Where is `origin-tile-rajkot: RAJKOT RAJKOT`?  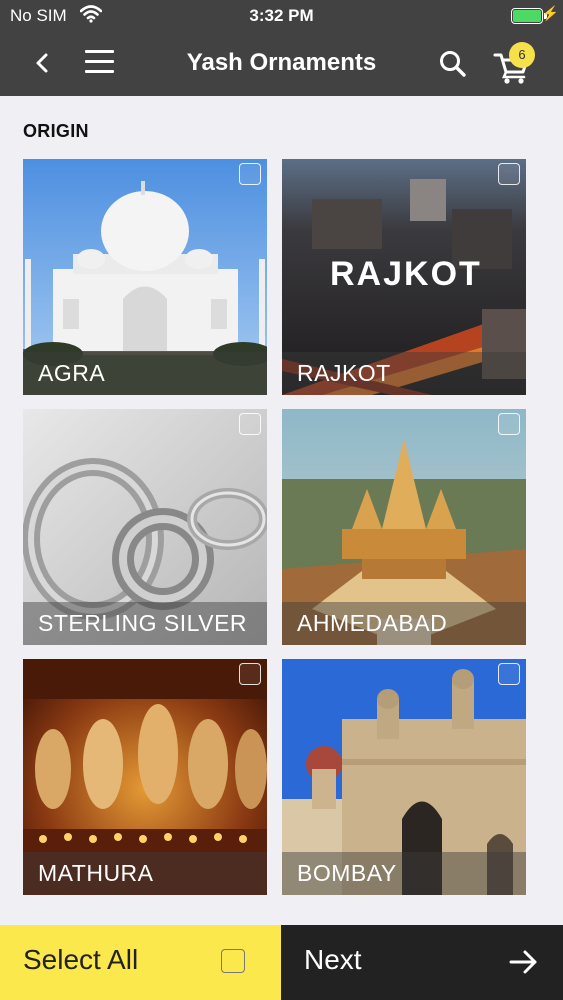 origin-tile-rajkot: RAJKOT RAJKOT is located at coordinates (404, 277).